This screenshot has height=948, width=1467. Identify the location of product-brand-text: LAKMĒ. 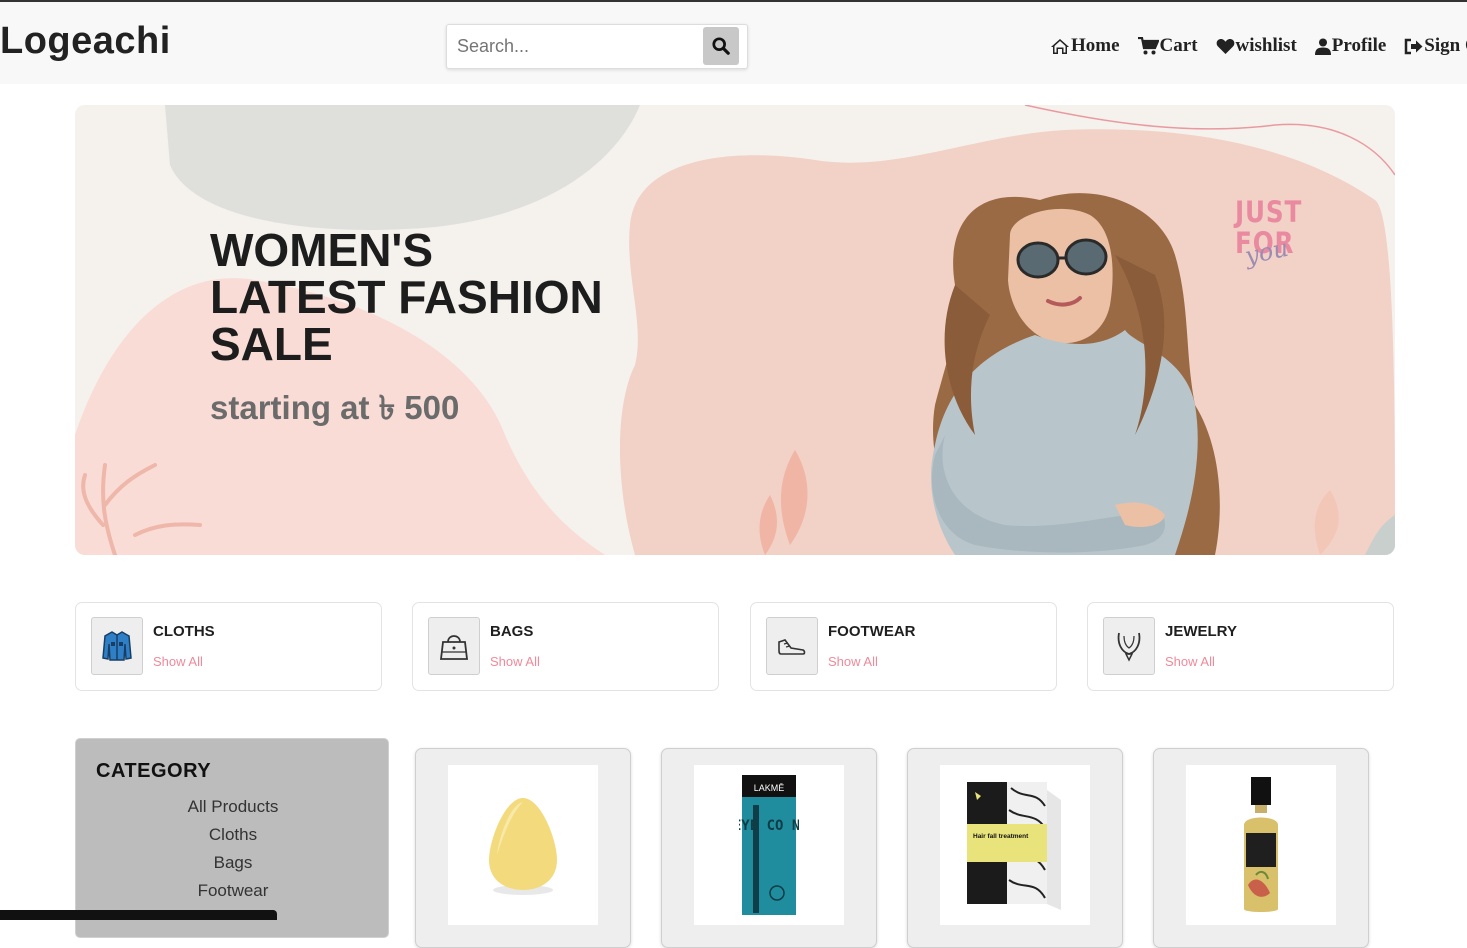
(769, 788).